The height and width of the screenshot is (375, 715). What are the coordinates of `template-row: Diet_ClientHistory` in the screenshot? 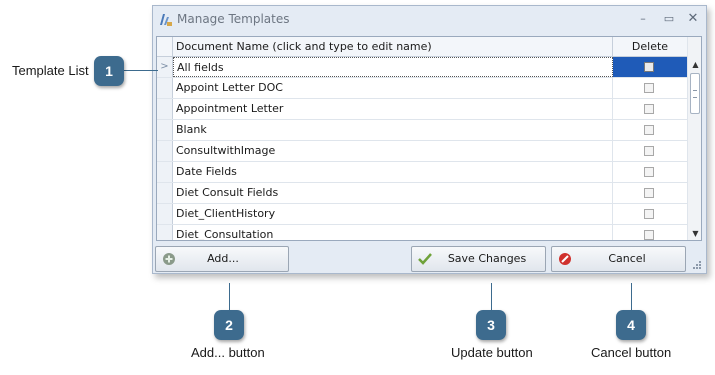 It's located at (422, 214).